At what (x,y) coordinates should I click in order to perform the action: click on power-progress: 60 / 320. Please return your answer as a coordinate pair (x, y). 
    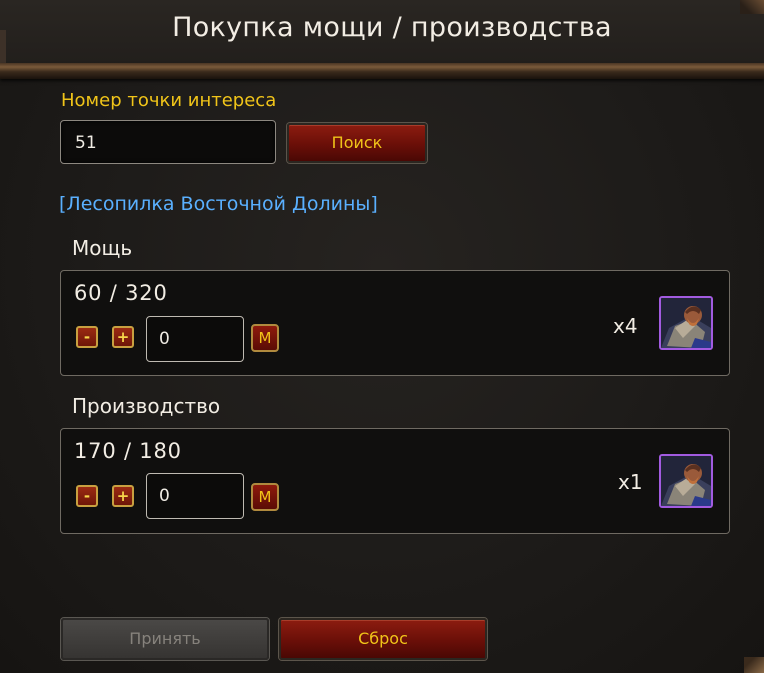
    Looking at the image, I should click on (121, 293).